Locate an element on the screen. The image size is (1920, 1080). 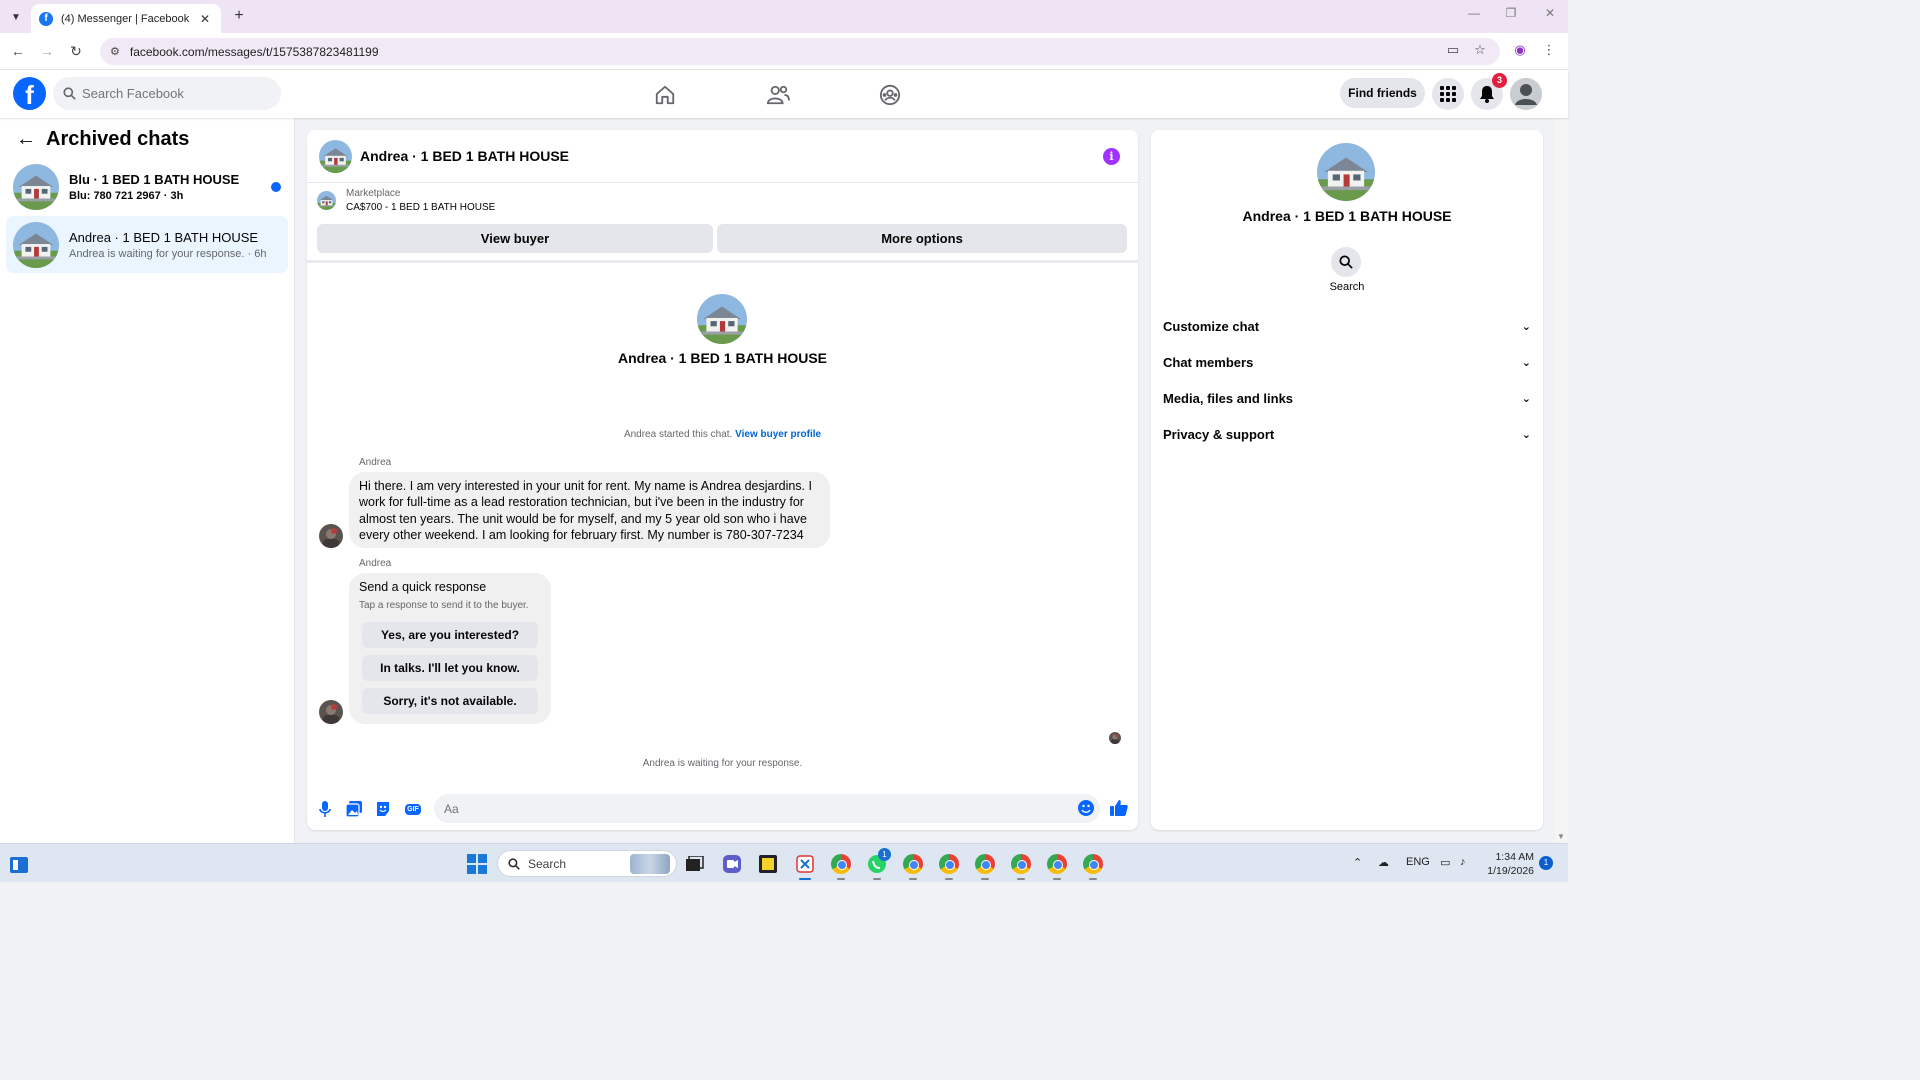
system-clock: 1:34 AM 1/19/2026 is located at coordinates (1509, 864).